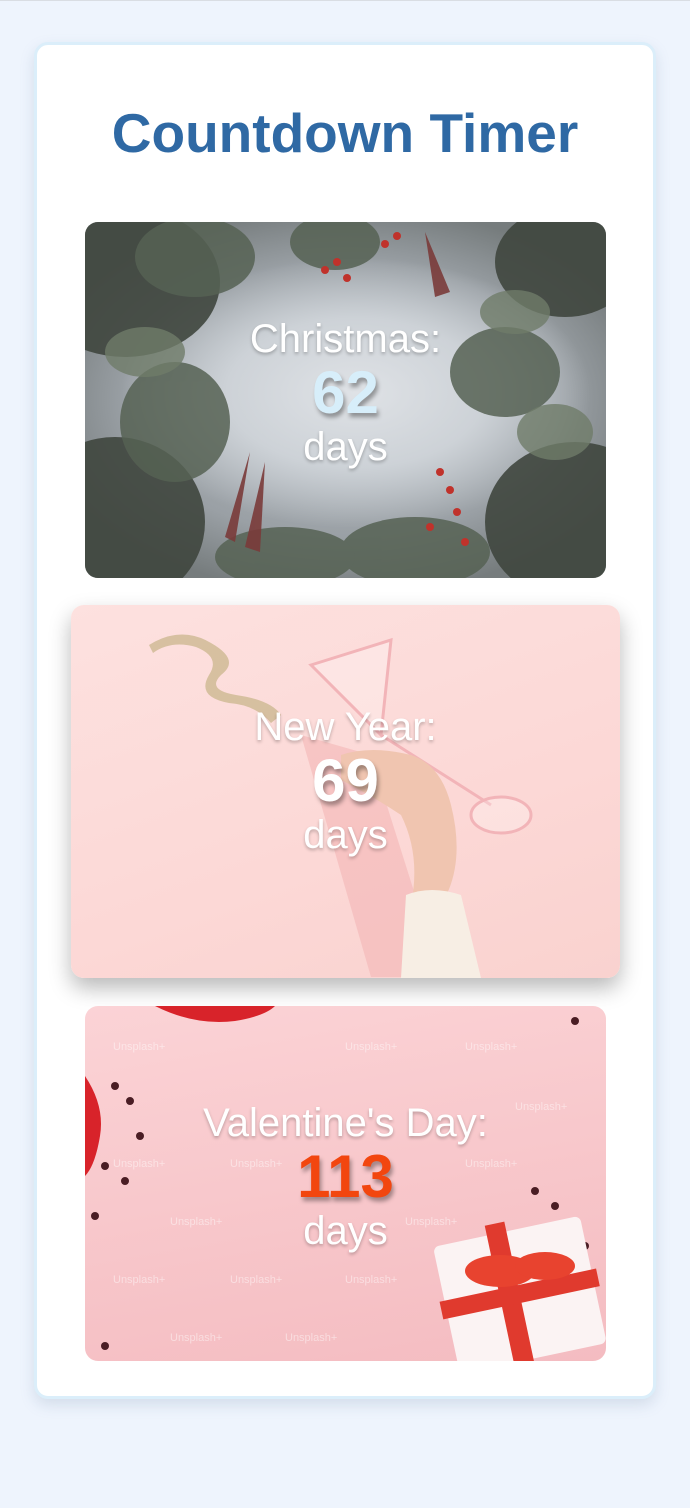 This screenshot has height=1508, width=690. Describe the element at coordinates (345, 727) in the screenshot. I see `event-name: New Year:` at that location.